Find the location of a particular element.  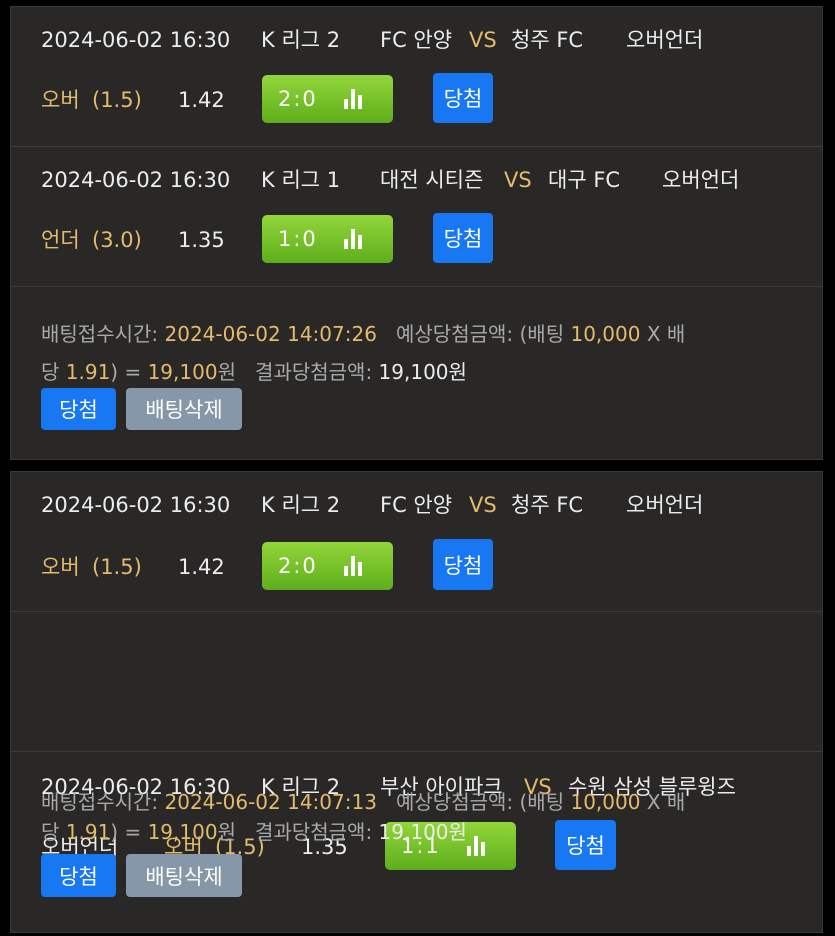

final-score: 1:0 is located at coordinates (298, 239).